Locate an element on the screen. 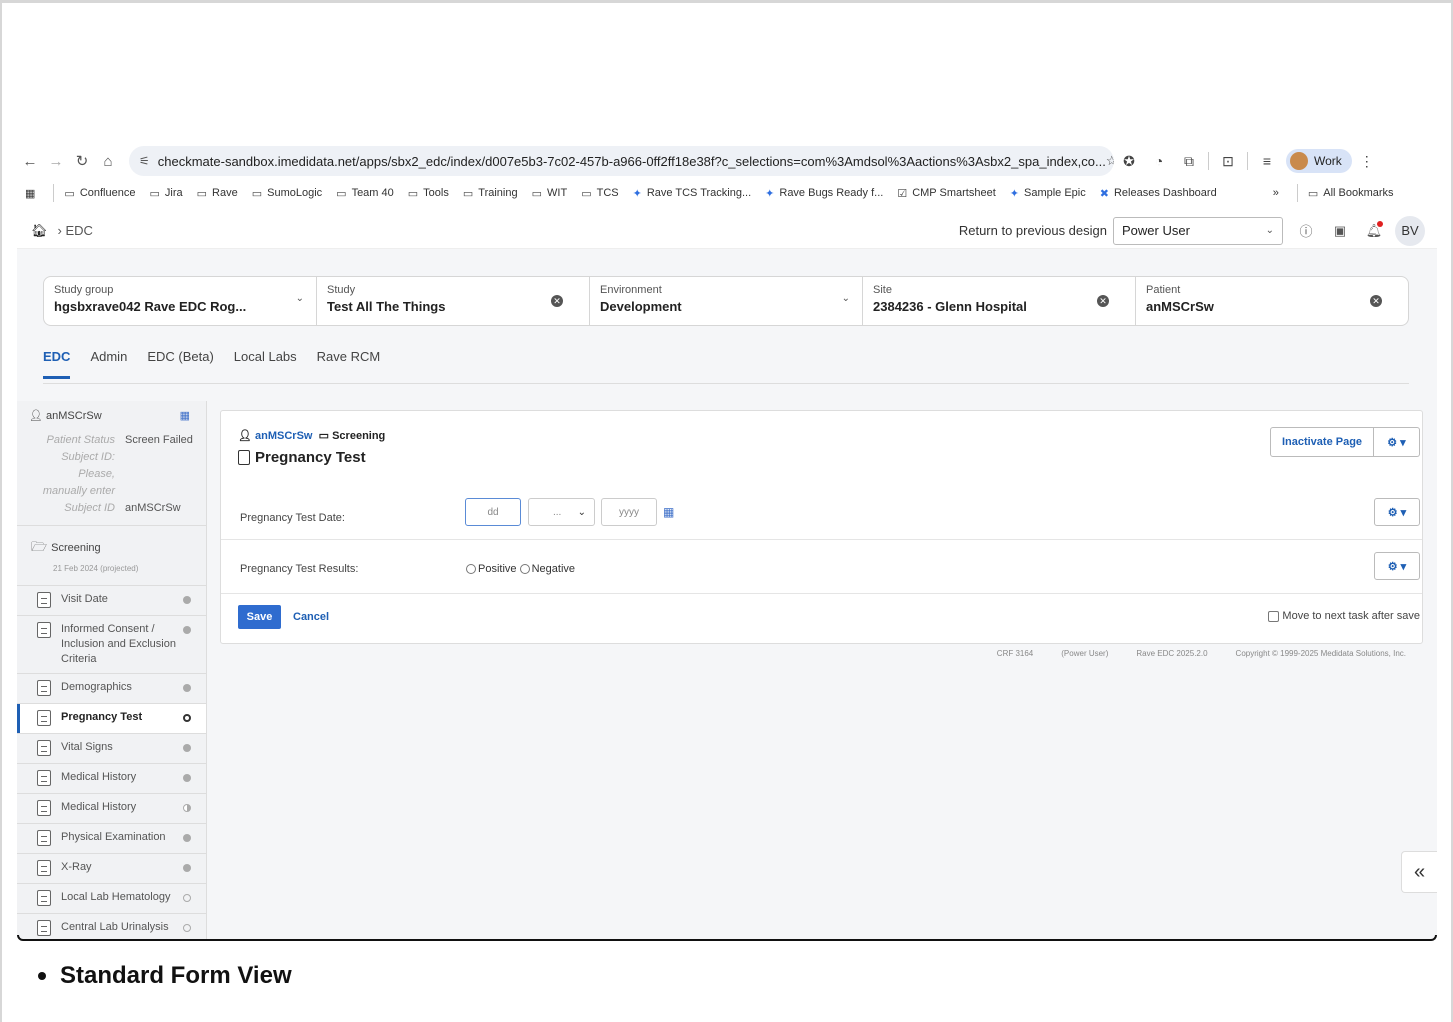  reading-list-icon: ≡ is located at coordinates (1267, 161).